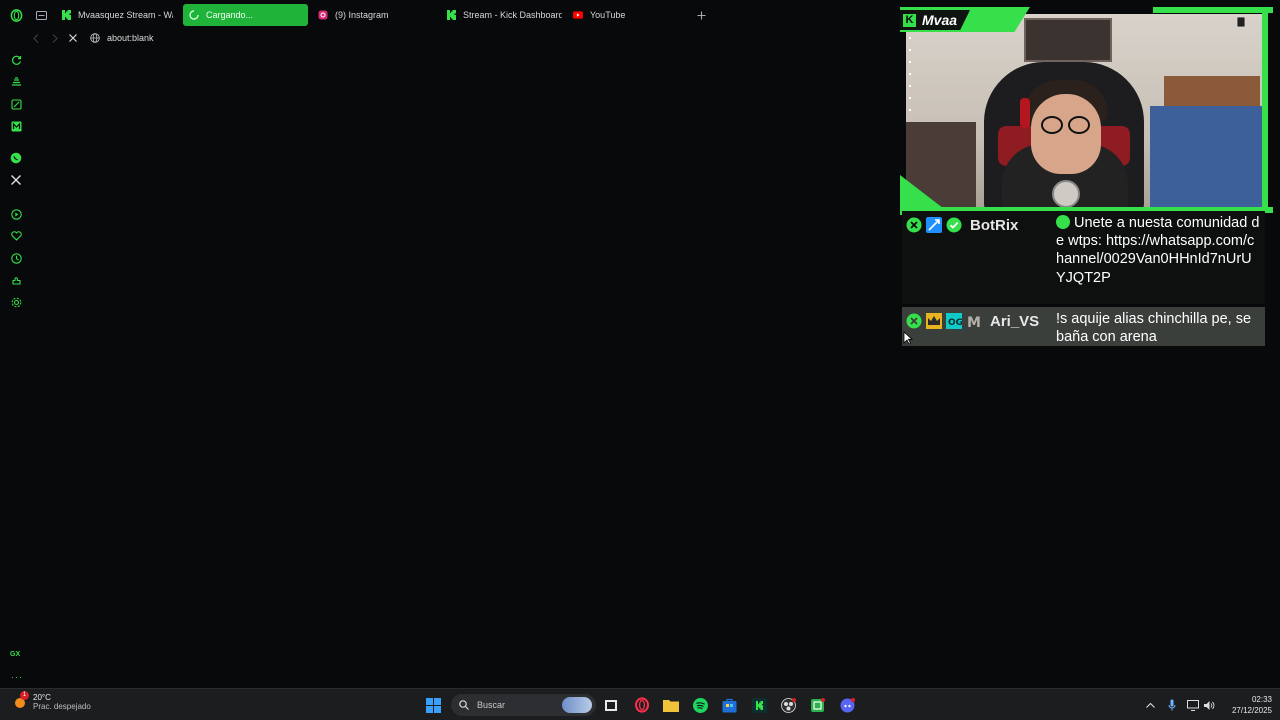 This screenshot has width=1280, height=720. Describe the element at coordinates (16, 280) in the screenshot. I see `extensions-icon` at that location.